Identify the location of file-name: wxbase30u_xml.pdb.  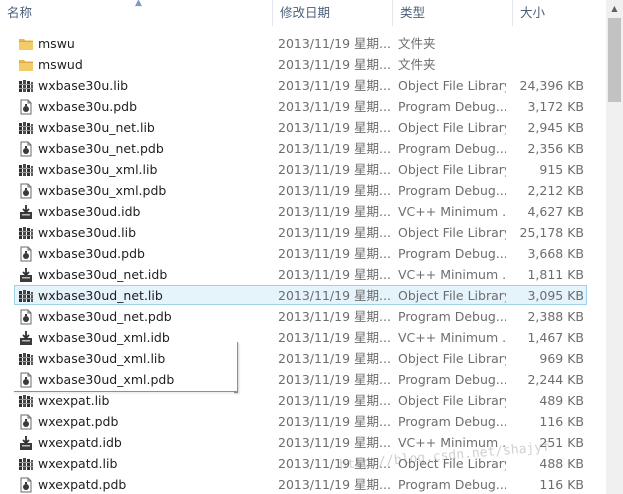
(102, 190).